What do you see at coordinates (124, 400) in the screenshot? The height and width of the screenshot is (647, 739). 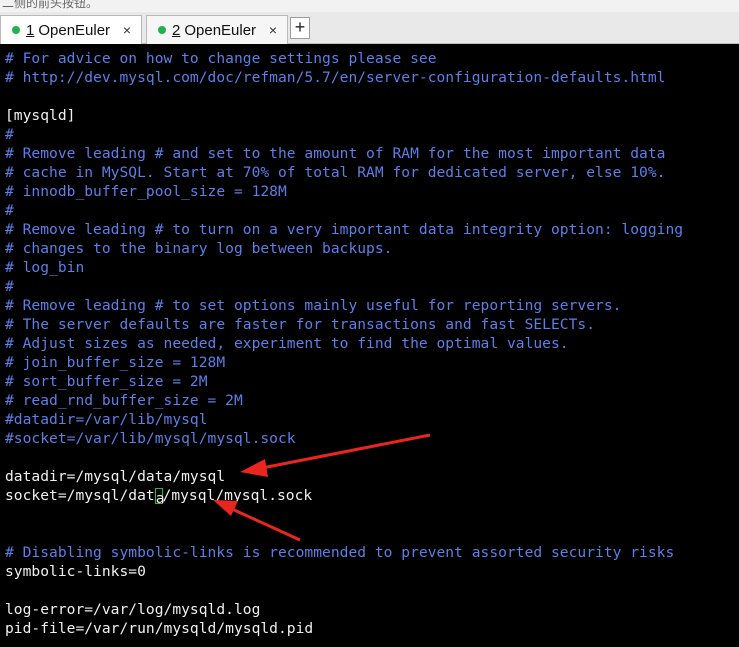 I see `terminal-line: # read_rnd_buffer_size = 2M` at bounding box center [124, 400].